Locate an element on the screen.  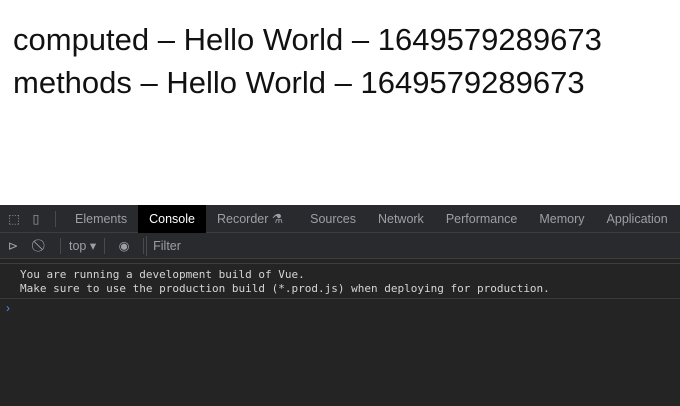
flask-icon: ⚗ is located at coordinates (277, 218).